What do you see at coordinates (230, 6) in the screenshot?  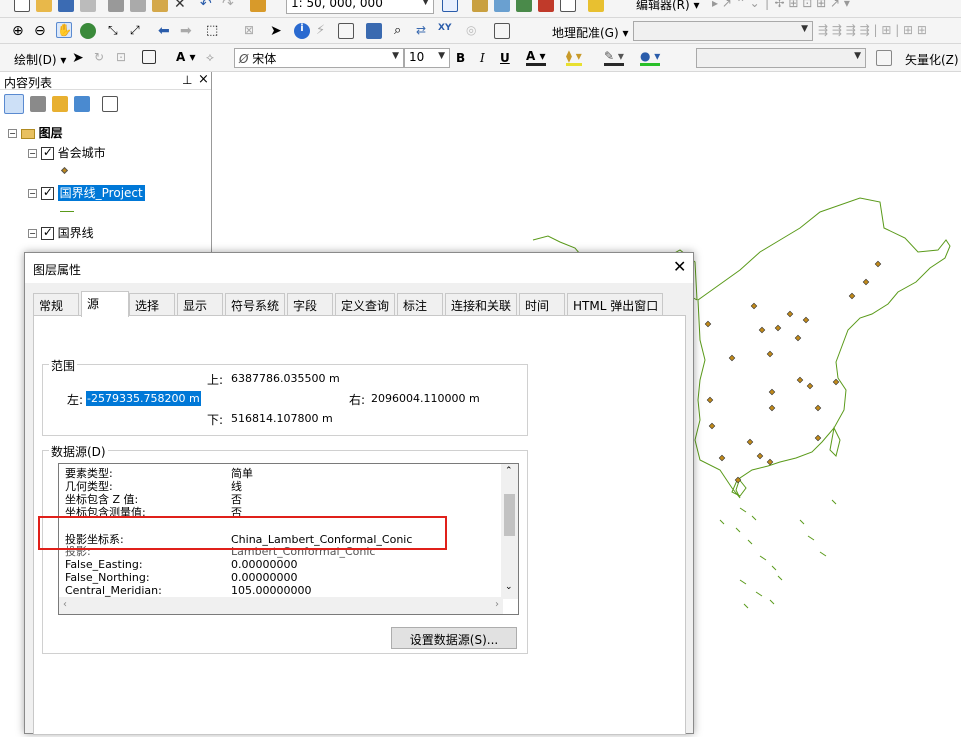 I see `redo-icon: ↷` at bounding box center [230, 6].